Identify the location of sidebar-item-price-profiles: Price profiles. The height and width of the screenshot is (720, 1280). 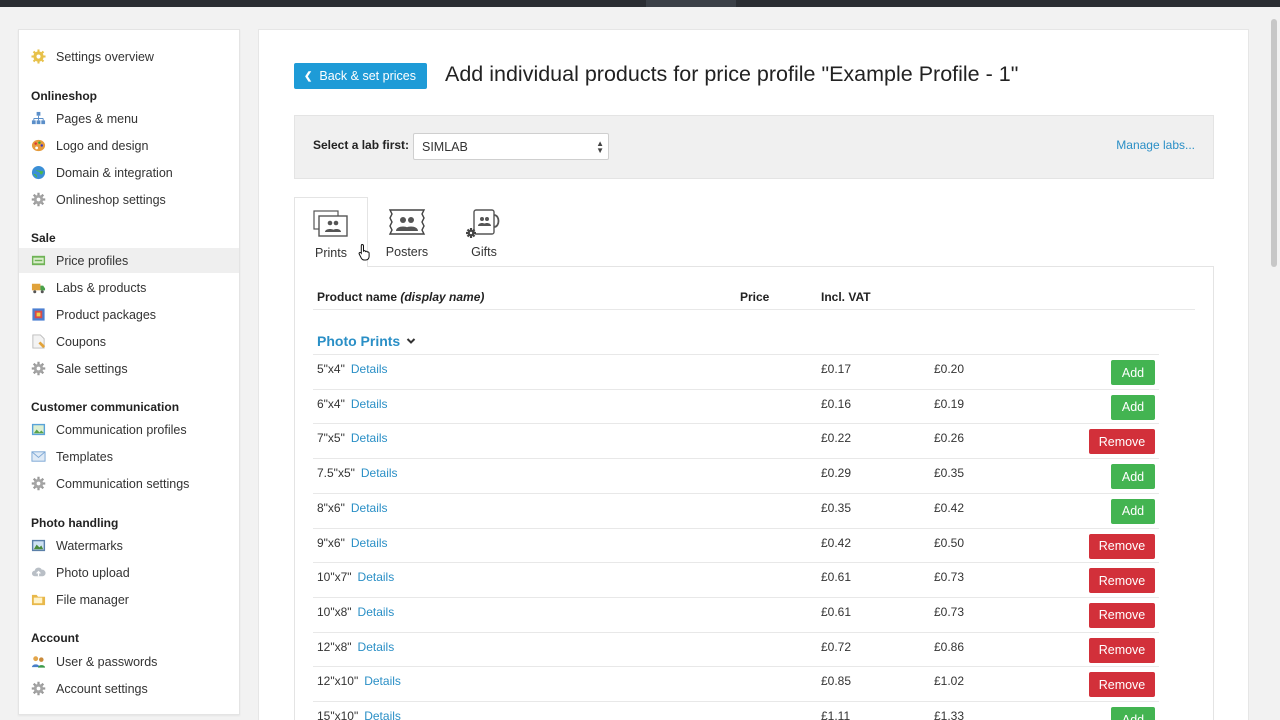
(129, 260).